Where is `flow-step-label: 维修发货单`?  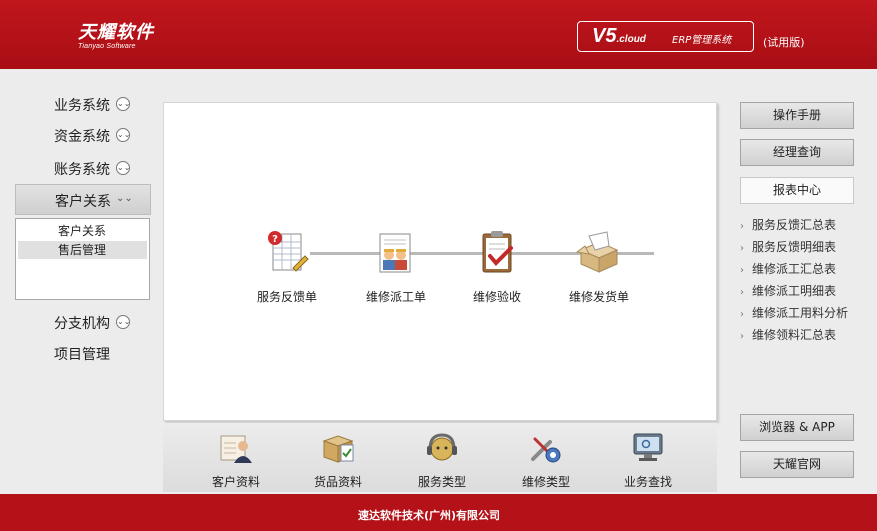 flow-step-label: 维修发货单 is located at coordinates (598, 297).